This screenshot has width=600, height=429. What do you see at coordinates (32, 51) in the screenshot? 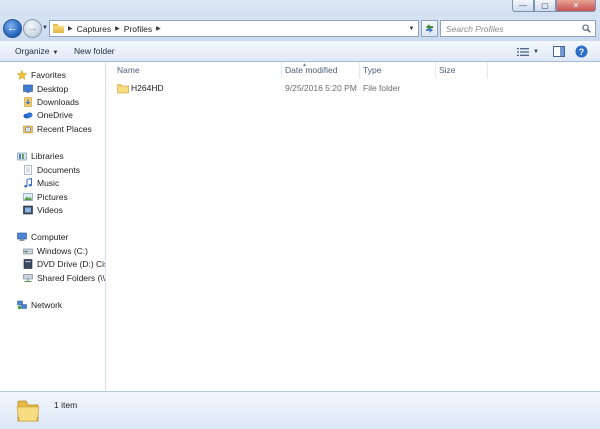
I see `organize-label: Organize` at bounding box center [32, 51].